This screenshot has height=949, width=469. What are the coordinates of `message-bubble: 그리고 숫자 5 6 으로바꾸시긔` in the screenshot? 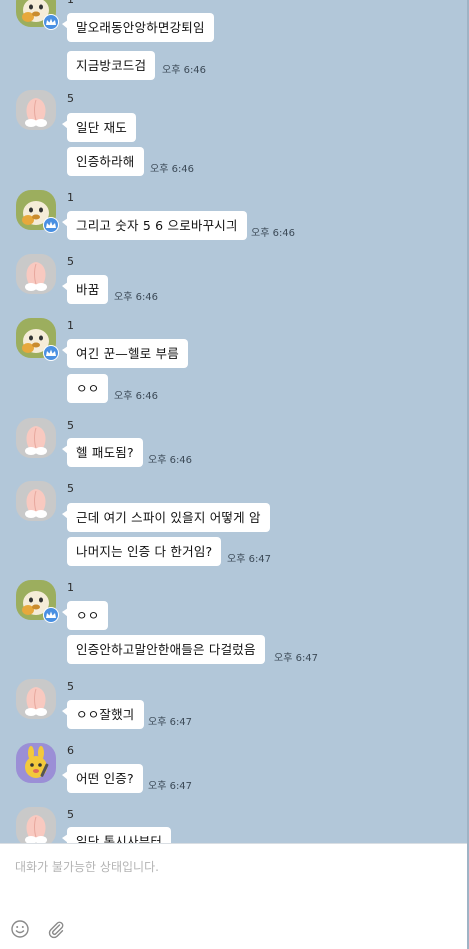 It's located at (154, 225).